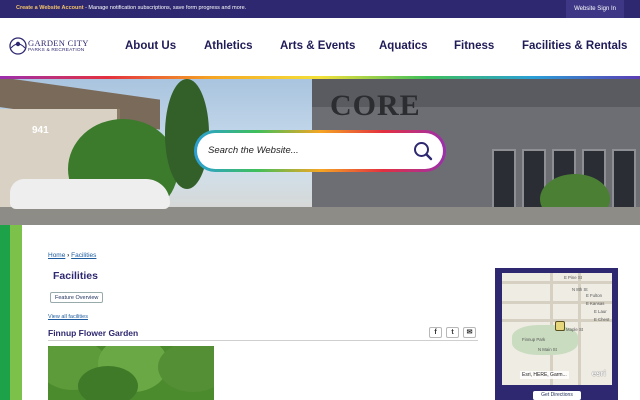 The height and width of the screenshot is (400, 640). What do you see at coordinates (573, 329) in the screenshot?
I see `map-label: E Maple St` at bounding box center [573, 329].